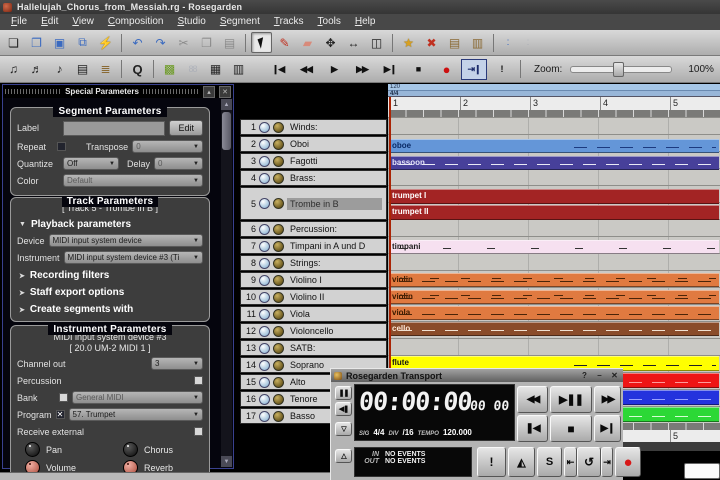 The height and width of the screenshot is (480, 720). What do you see at coordinates (111, 309) in the screenshot?
I see `create-segments-with-toggle: ➤ Create segments with` at bounding box center [111, 309].